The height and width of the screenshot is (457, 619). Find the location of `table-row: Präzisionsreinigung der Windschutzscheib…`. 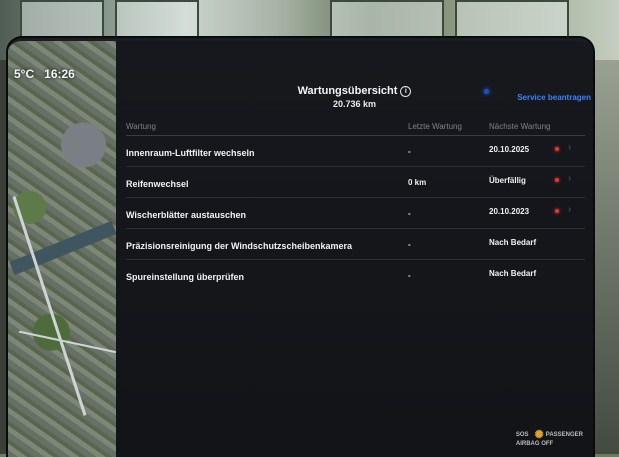

table-row: Präzisionsreinigung der Windschutzscheib… is located at coordinates (355, 244).